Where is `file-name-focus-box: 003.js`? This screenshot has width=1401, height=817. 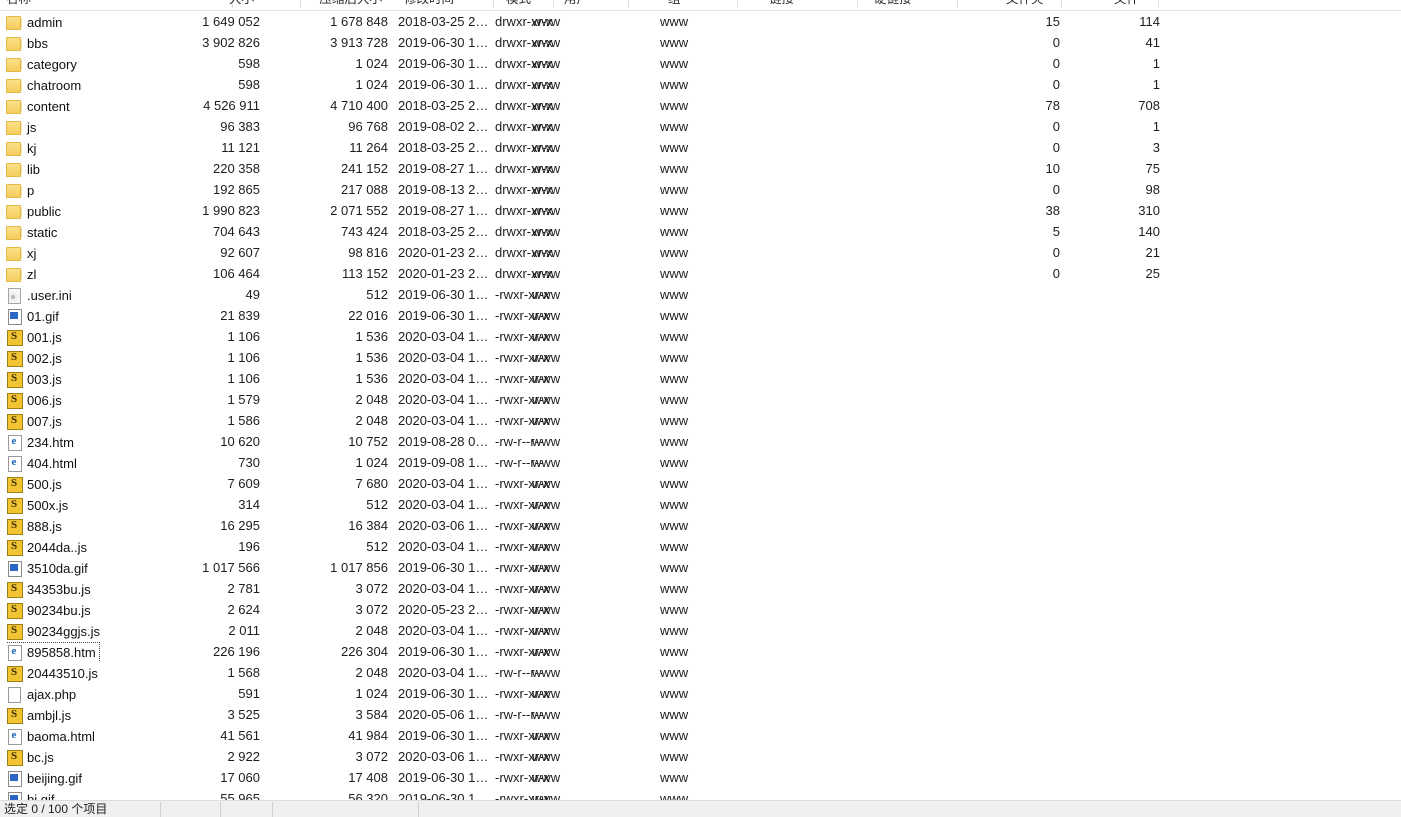 file-name-focus-box: 003.js is located at coordinates (35, 379).